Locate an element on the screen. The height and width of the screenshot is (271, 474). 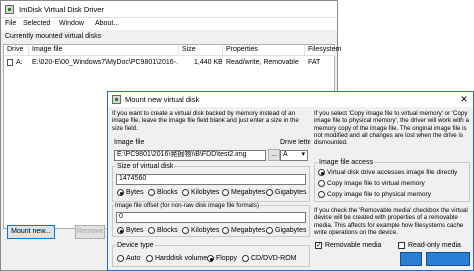
device-type-floppy-radio is located at coordinates (210, 258).